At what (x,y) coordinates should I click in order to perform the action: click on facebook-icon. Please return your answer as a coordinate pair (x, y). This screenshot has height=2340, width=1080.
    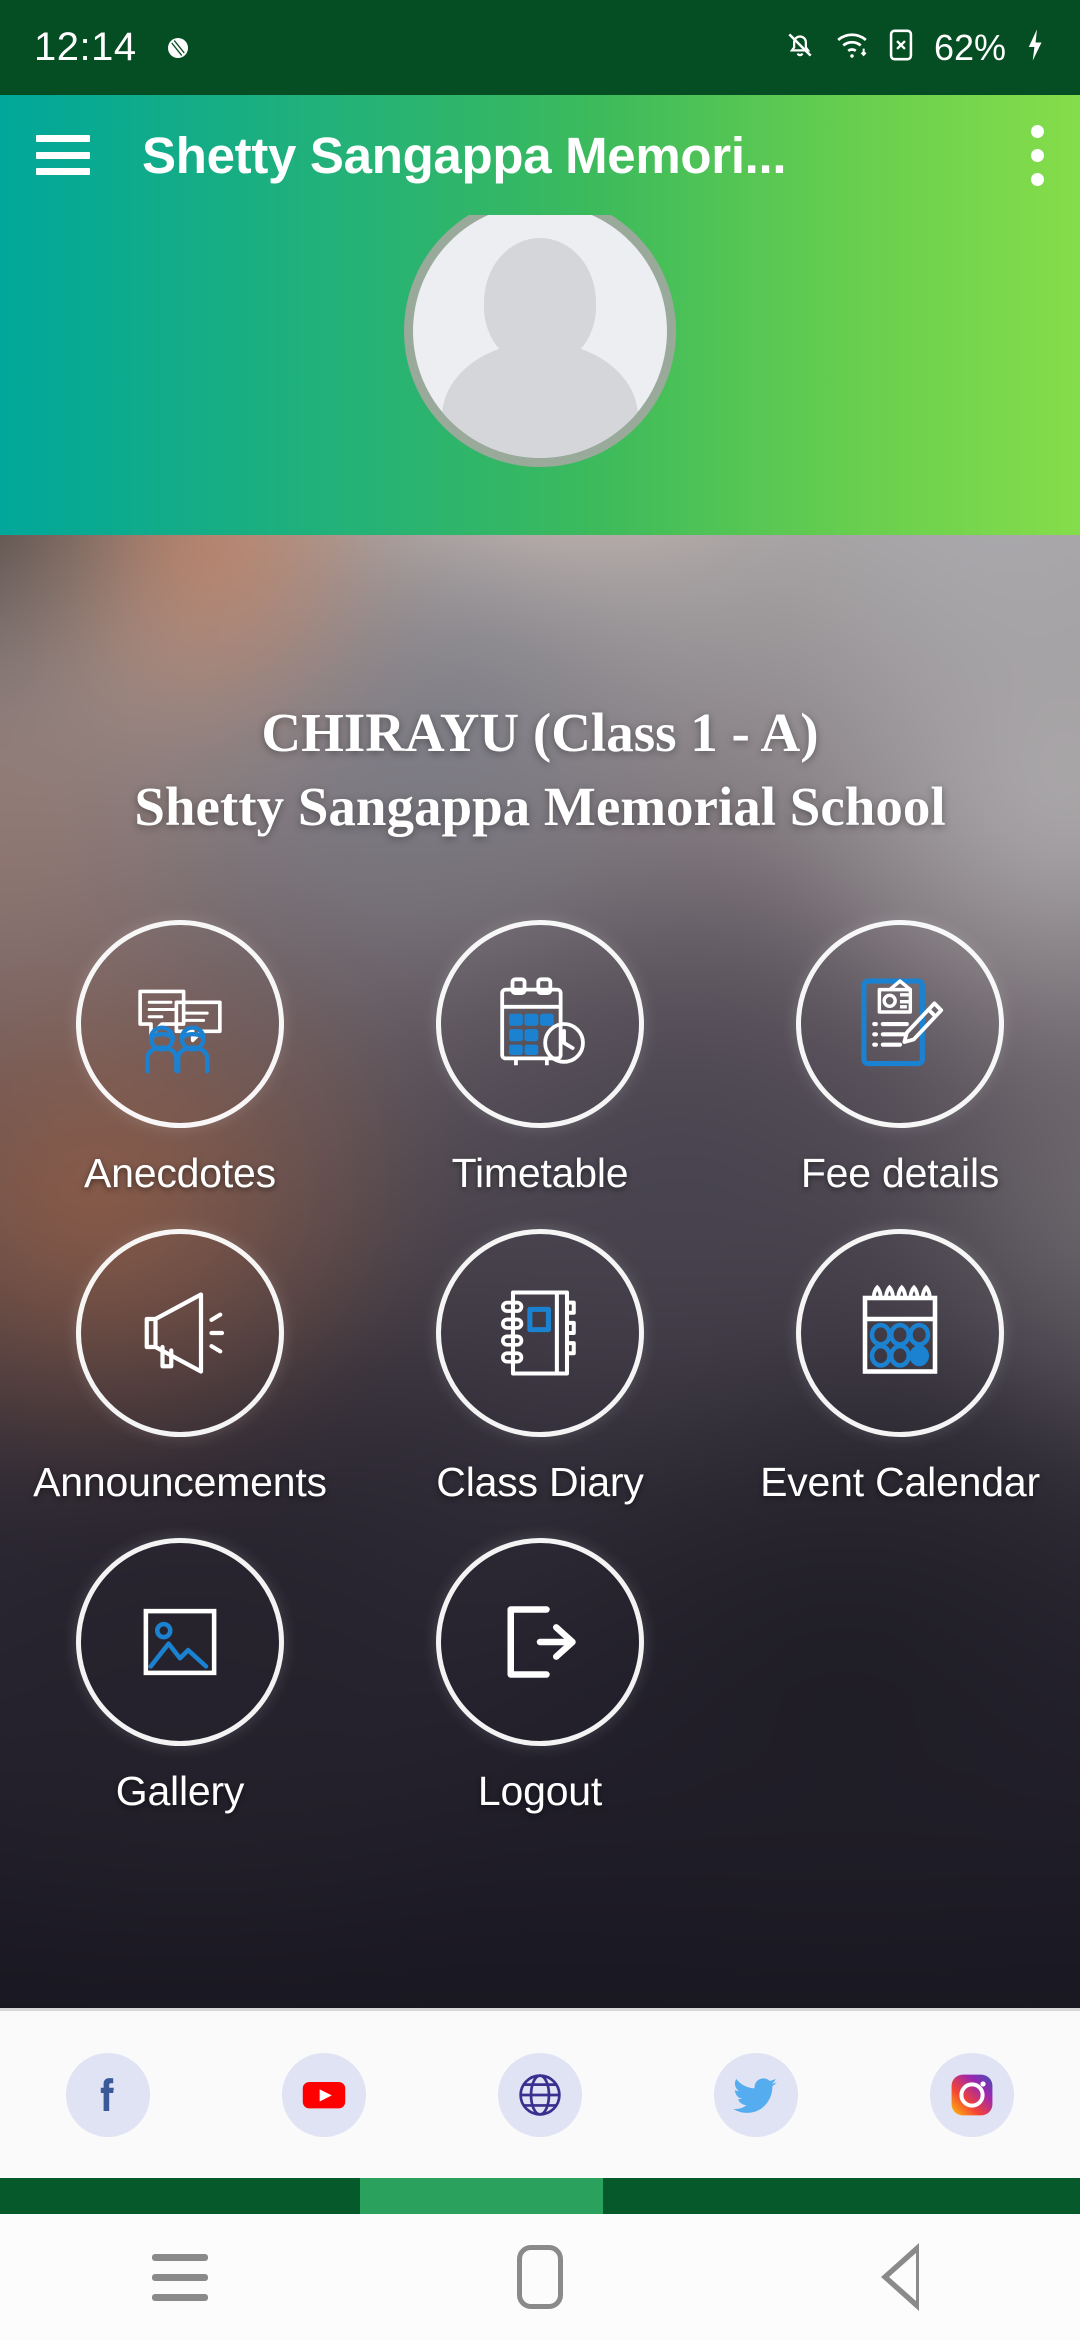
    Looking at the image, I should click on (108, 2094).